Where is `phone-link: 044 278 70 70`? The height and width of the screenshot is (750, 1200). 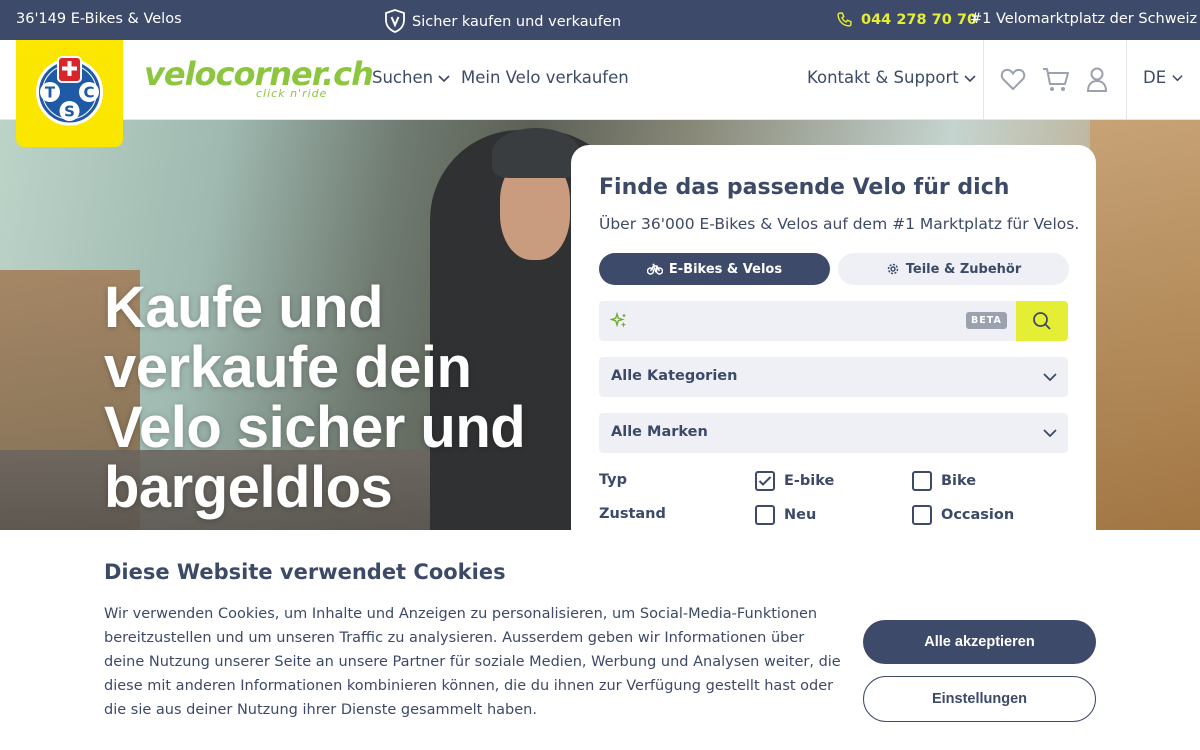
phone-link: 044 278 70 70 is located at coordinates (906, 19).